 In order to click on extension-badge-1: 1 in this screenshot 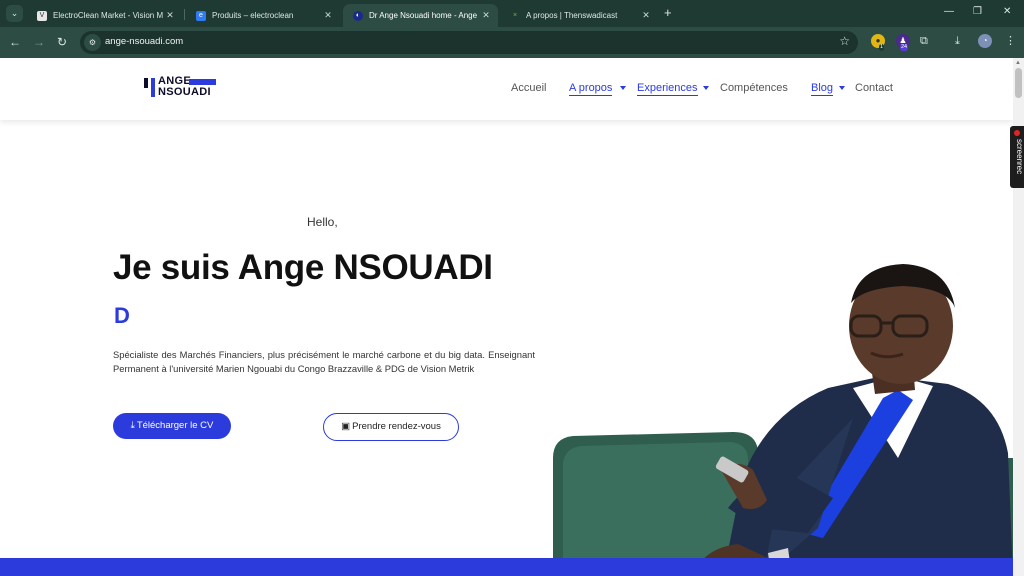, I will do `click(882, 47)`.